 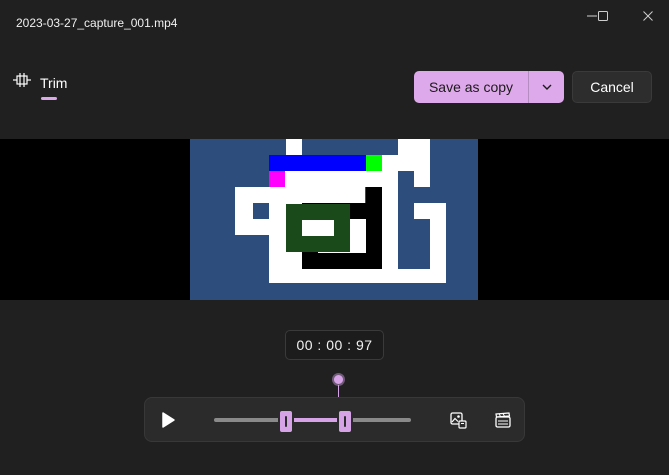 I want to click on save-frame-icon, so click(x=458, y=420).